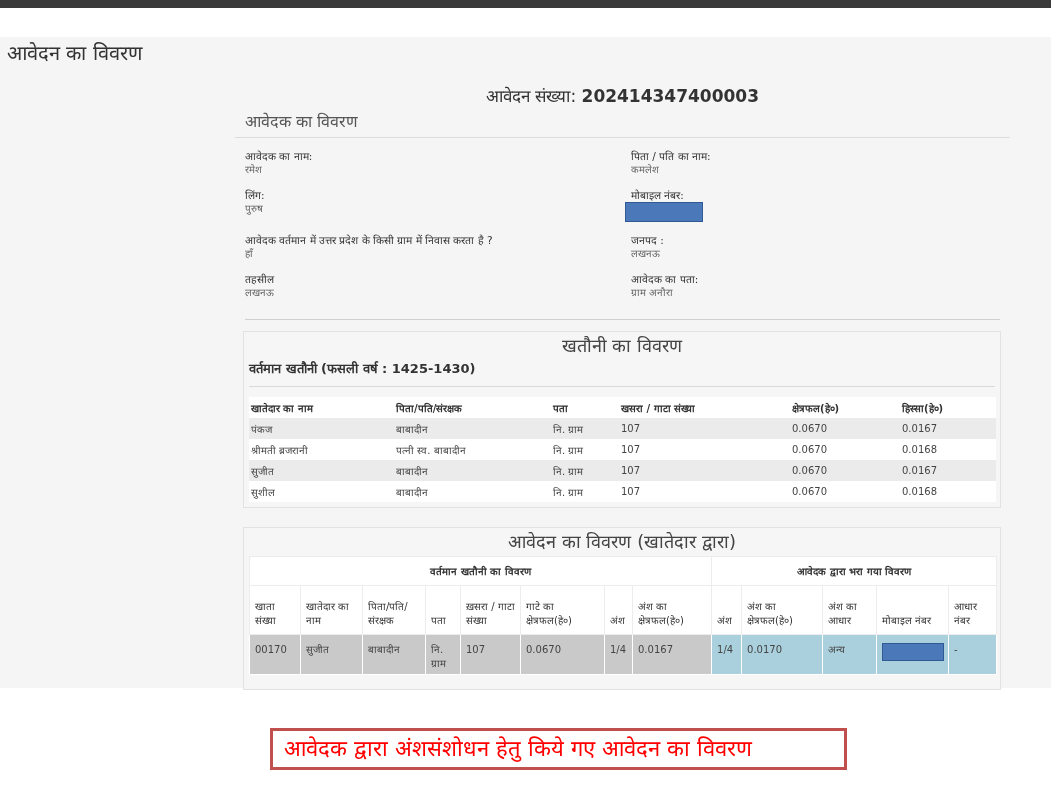 The image size is (1051, 785). What do you see at coordinates (558, 749) in the screenshot?
I see `caption-box: आवेदक द्वारा अंशसंशोधन हेतु किये गए आवेदन का विवरण` at bounding box center [558, 749].